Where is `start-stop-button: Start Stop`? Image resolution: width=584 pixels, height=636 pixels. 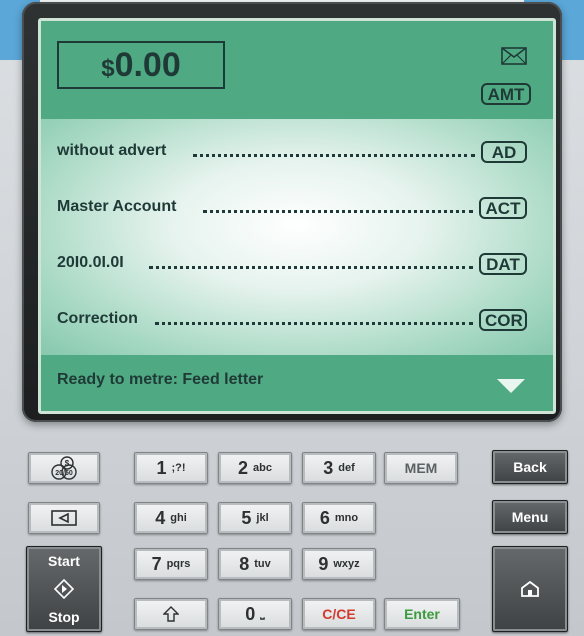 start-stop-button: Start Stop is located at coordinates (64, 589).